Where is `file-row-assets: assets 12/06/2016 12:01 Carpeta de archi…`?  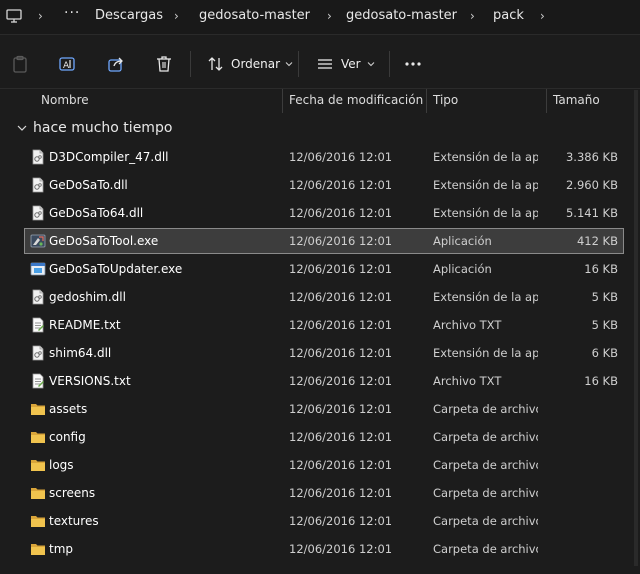 file-row-assets: assets 12/06/2016 12:01 Carpeta de archi… is located at coordinates (324, 409).